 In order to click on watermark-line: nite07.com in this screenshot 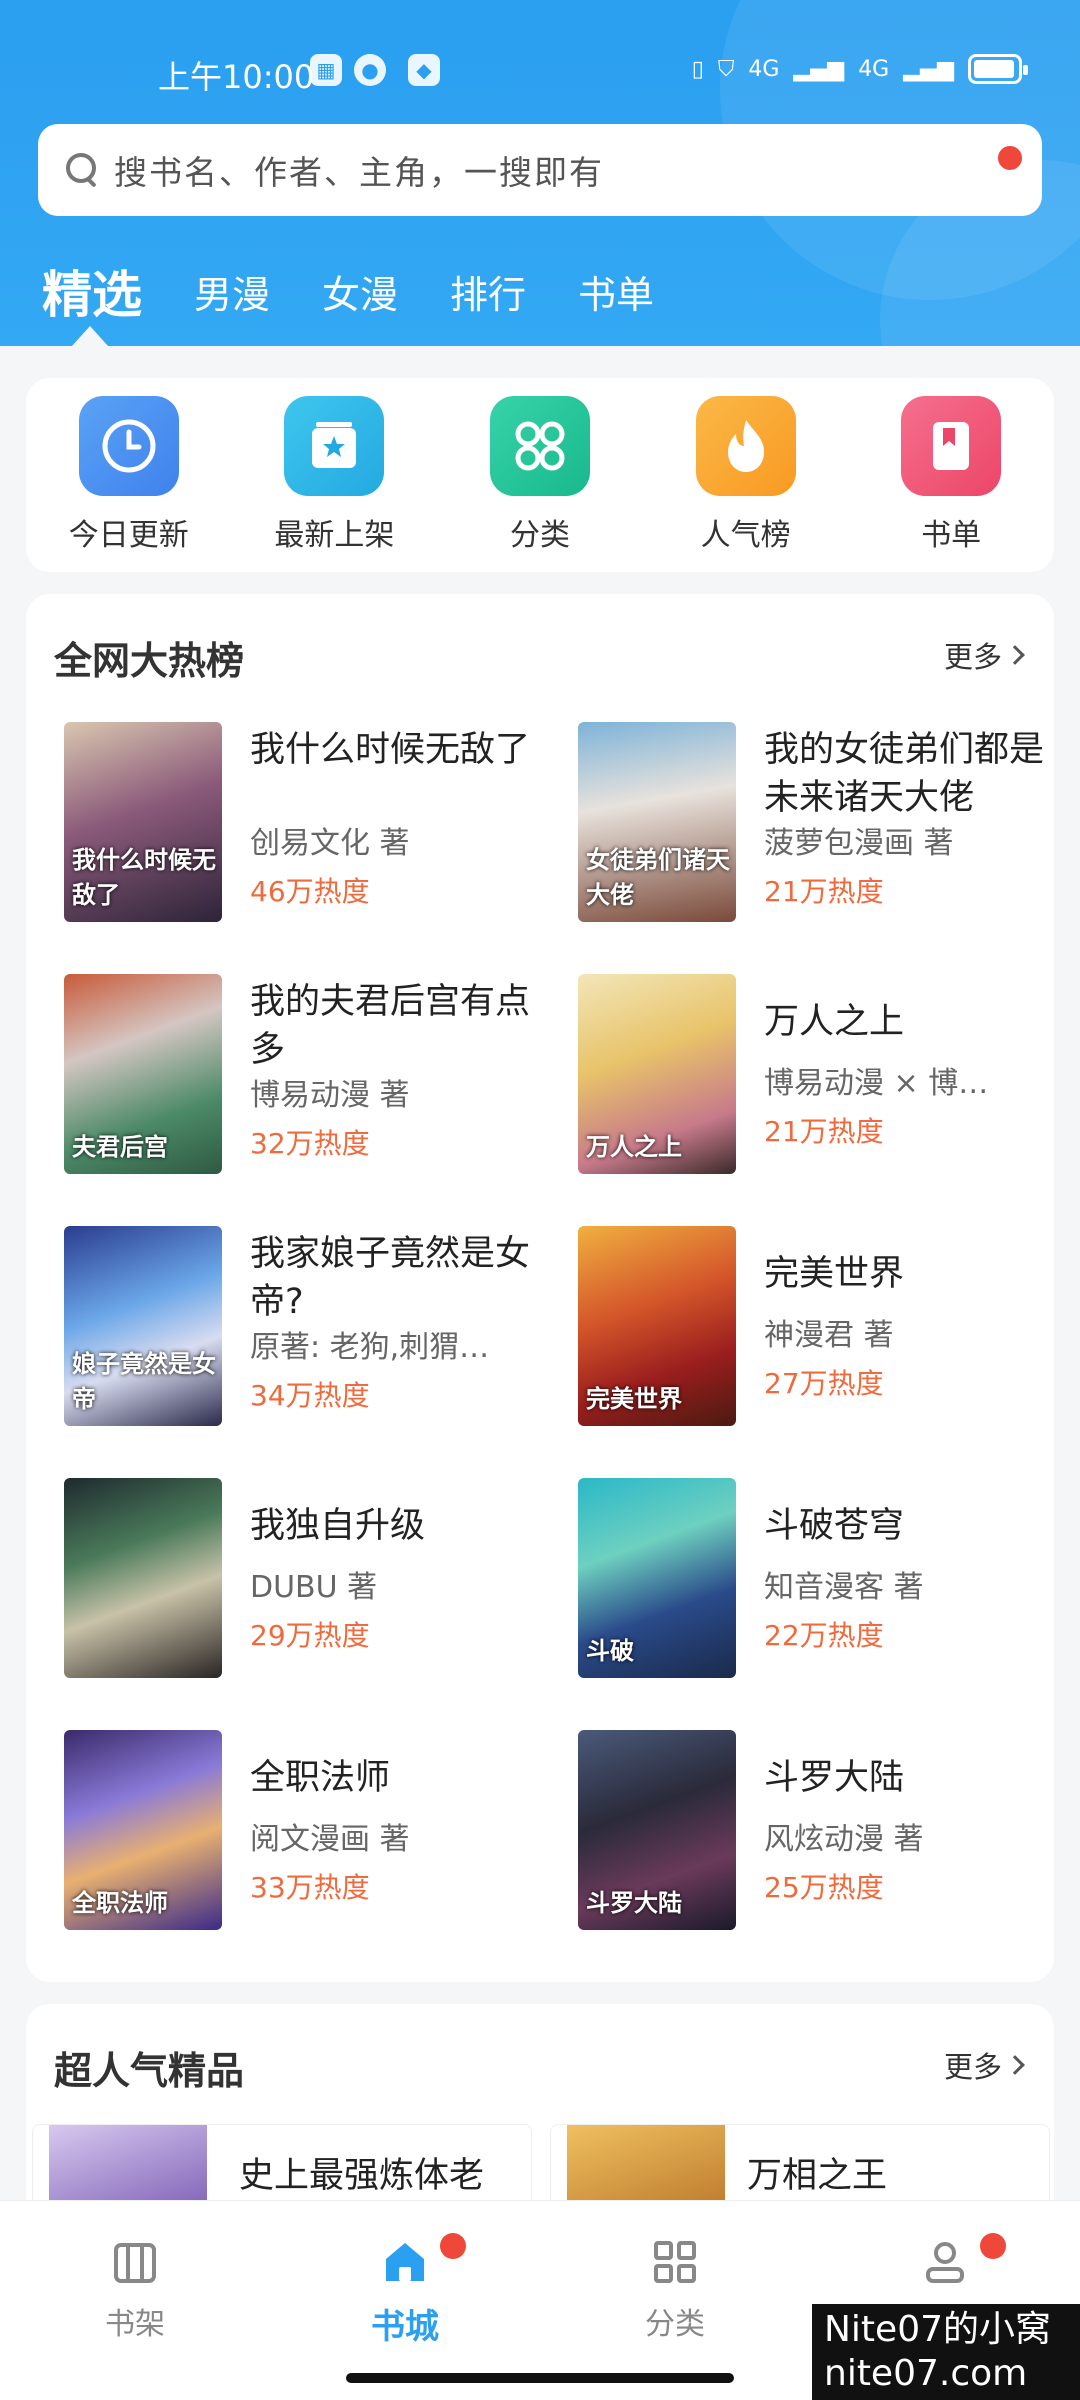, I will do `click(926, 2373)`.